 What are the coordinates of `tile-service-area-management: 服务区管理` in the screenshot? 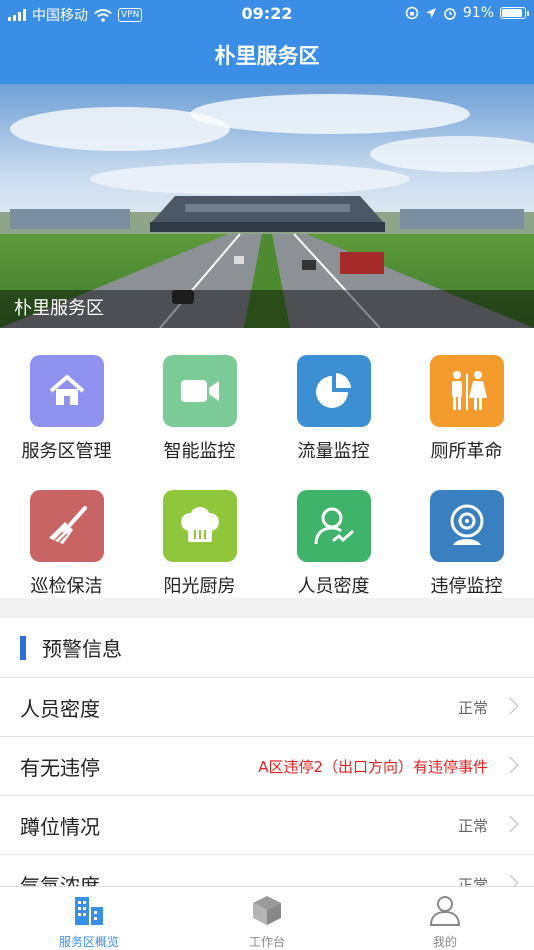 It's located at (66, 409).